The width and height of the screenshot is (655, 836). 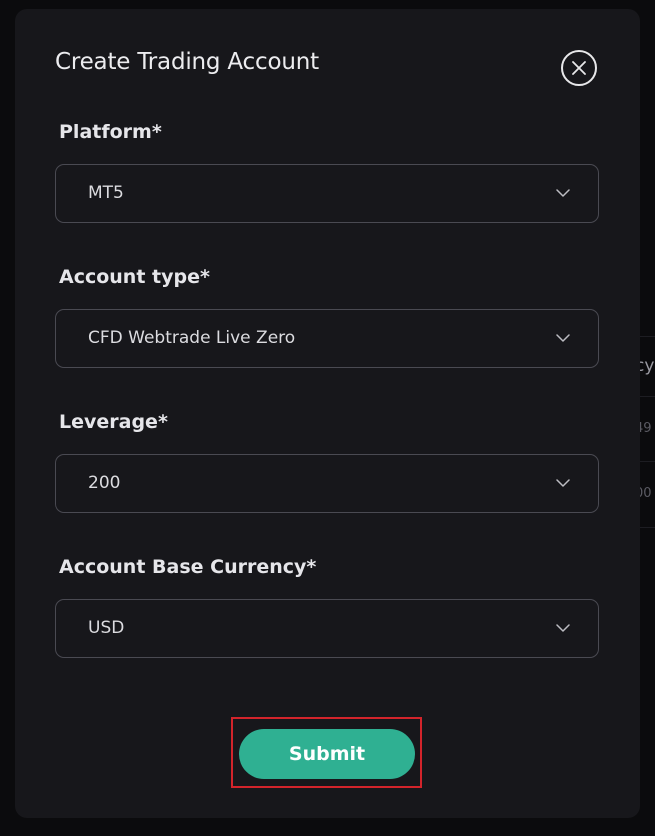 What do you see at coordinates (113, 422) in the screenshot?
I see `leverage-label: Leverage*` at bounding box center [113, 422].